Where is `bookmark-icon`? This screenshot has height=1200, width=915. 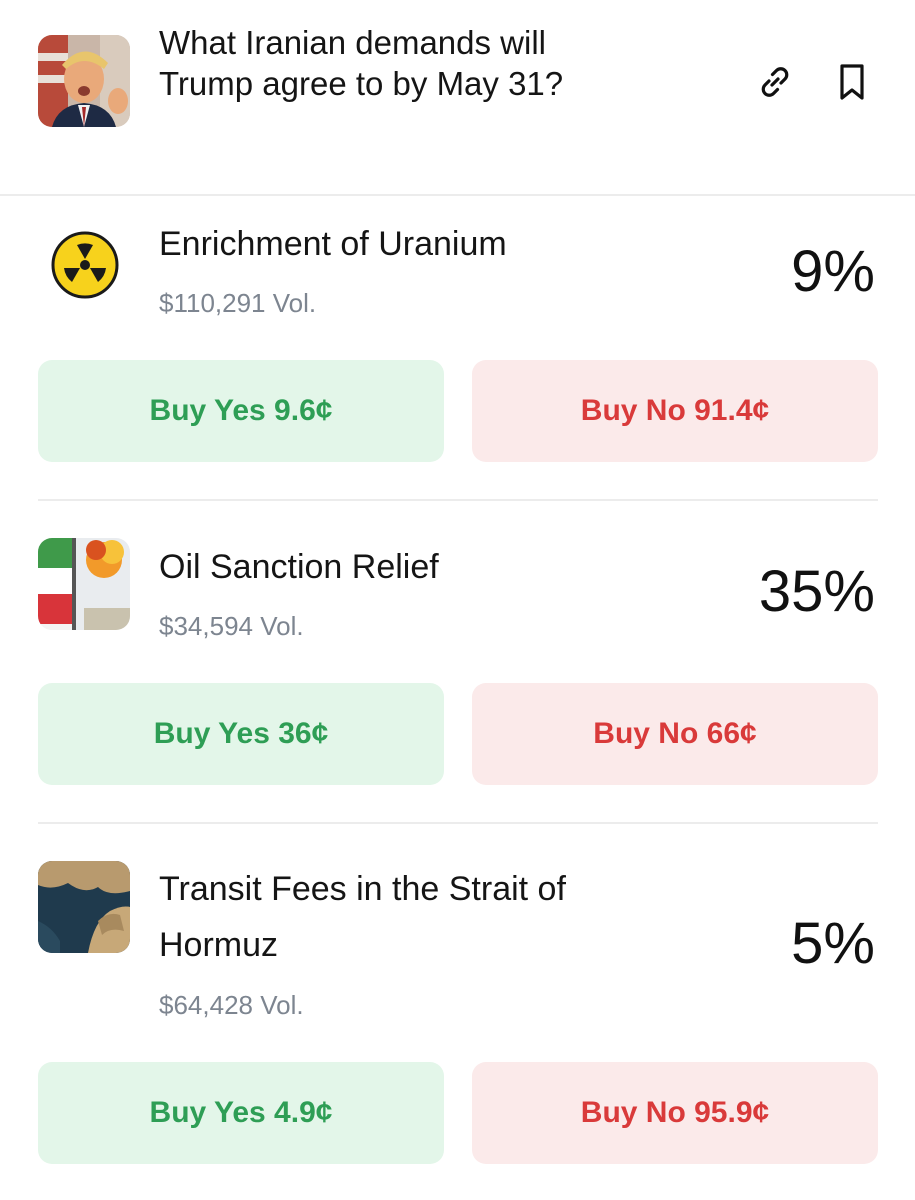
bookmark-icon is located at coordinates (852, 82).